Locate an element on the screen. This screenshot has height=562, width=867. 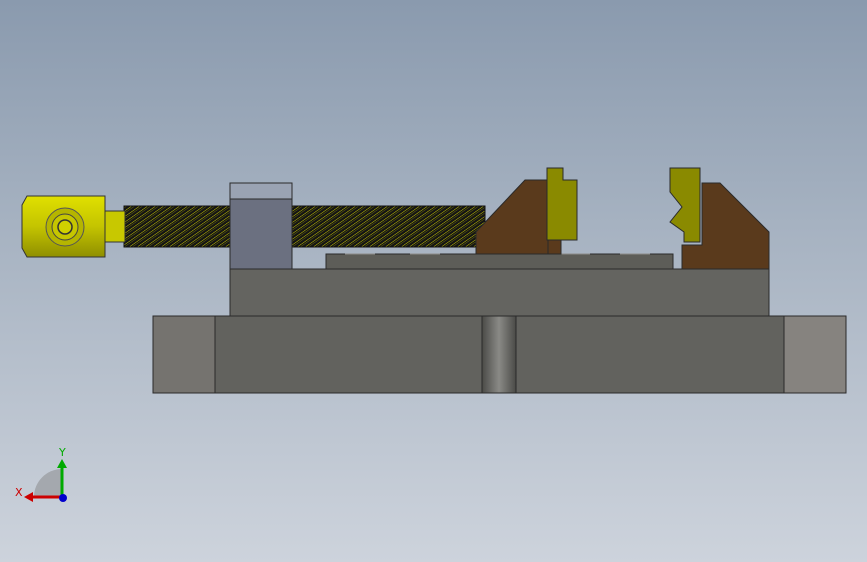
lead-screw is located at coordinates (304, 226).